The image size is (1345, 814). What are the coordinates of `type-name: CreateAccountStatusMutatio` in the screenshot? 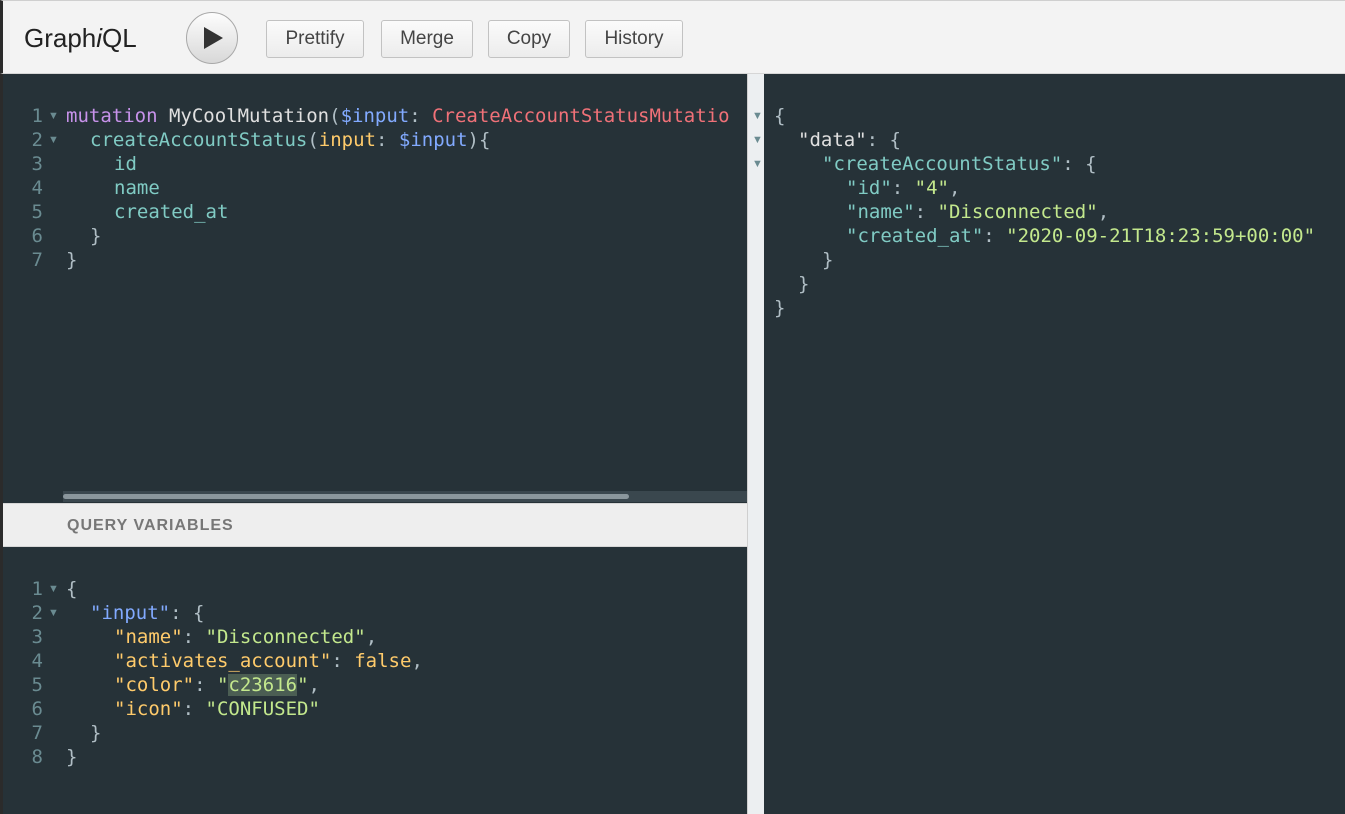 It's located at (581, 116).